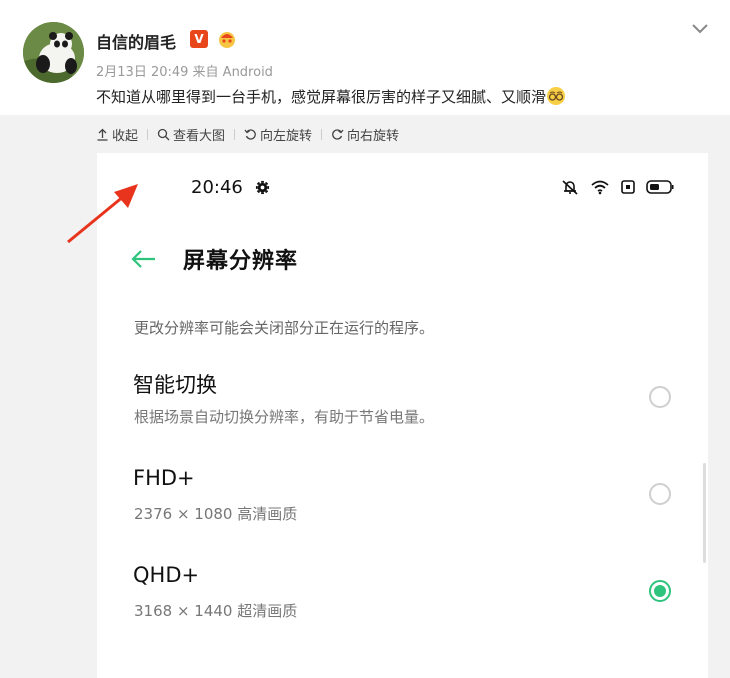 Image resolution: width=730 pixels, height=678 pixels. I want to click on rotate-right-icon, so click(338, 134).